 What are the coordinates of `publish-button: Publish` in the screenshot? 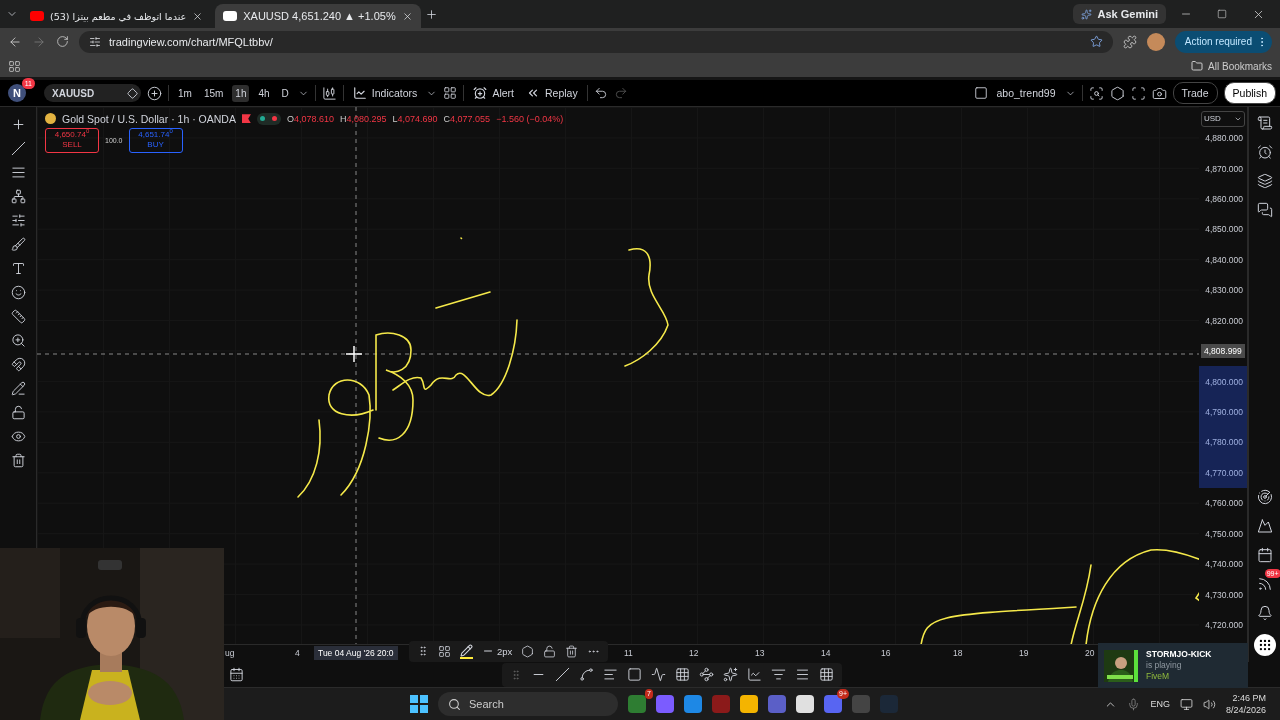 It's located at (1249, 93).